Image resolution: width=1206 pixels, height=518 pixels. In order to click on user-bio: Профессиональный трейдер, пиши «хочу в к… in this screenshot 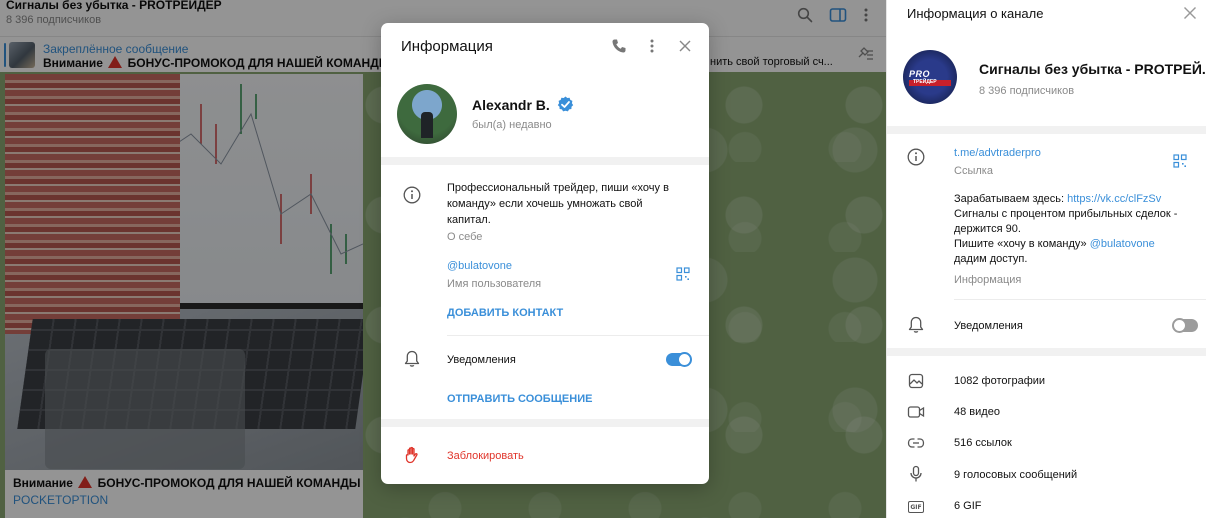, I will do `click(558, 204)`.